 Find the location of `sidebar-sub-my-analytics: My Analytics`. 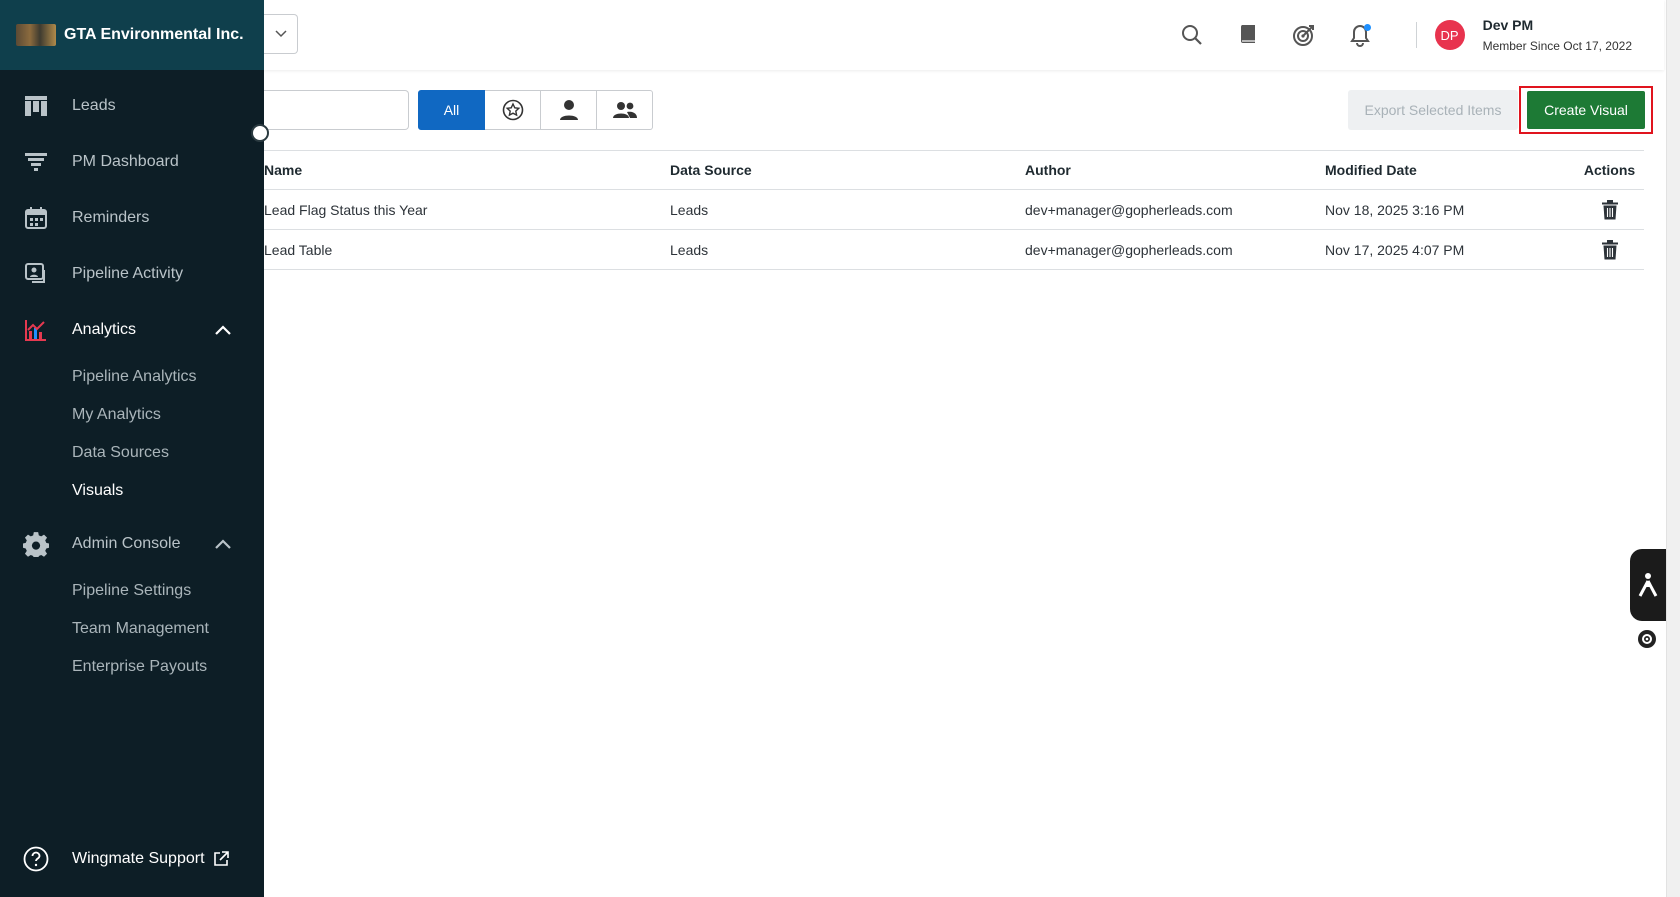

sidebar-sub-my-analytics: My Analytics is located at coordinates (132, 415).